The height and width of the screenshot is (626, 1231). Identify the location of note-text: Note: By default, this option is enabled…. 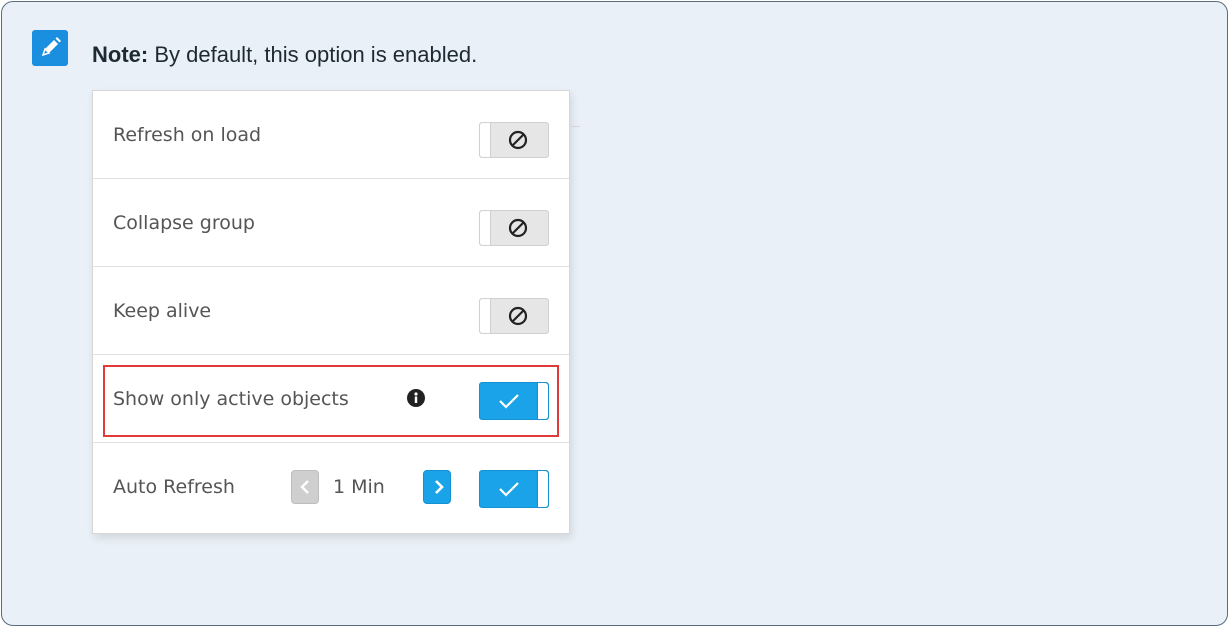
(284, 55).